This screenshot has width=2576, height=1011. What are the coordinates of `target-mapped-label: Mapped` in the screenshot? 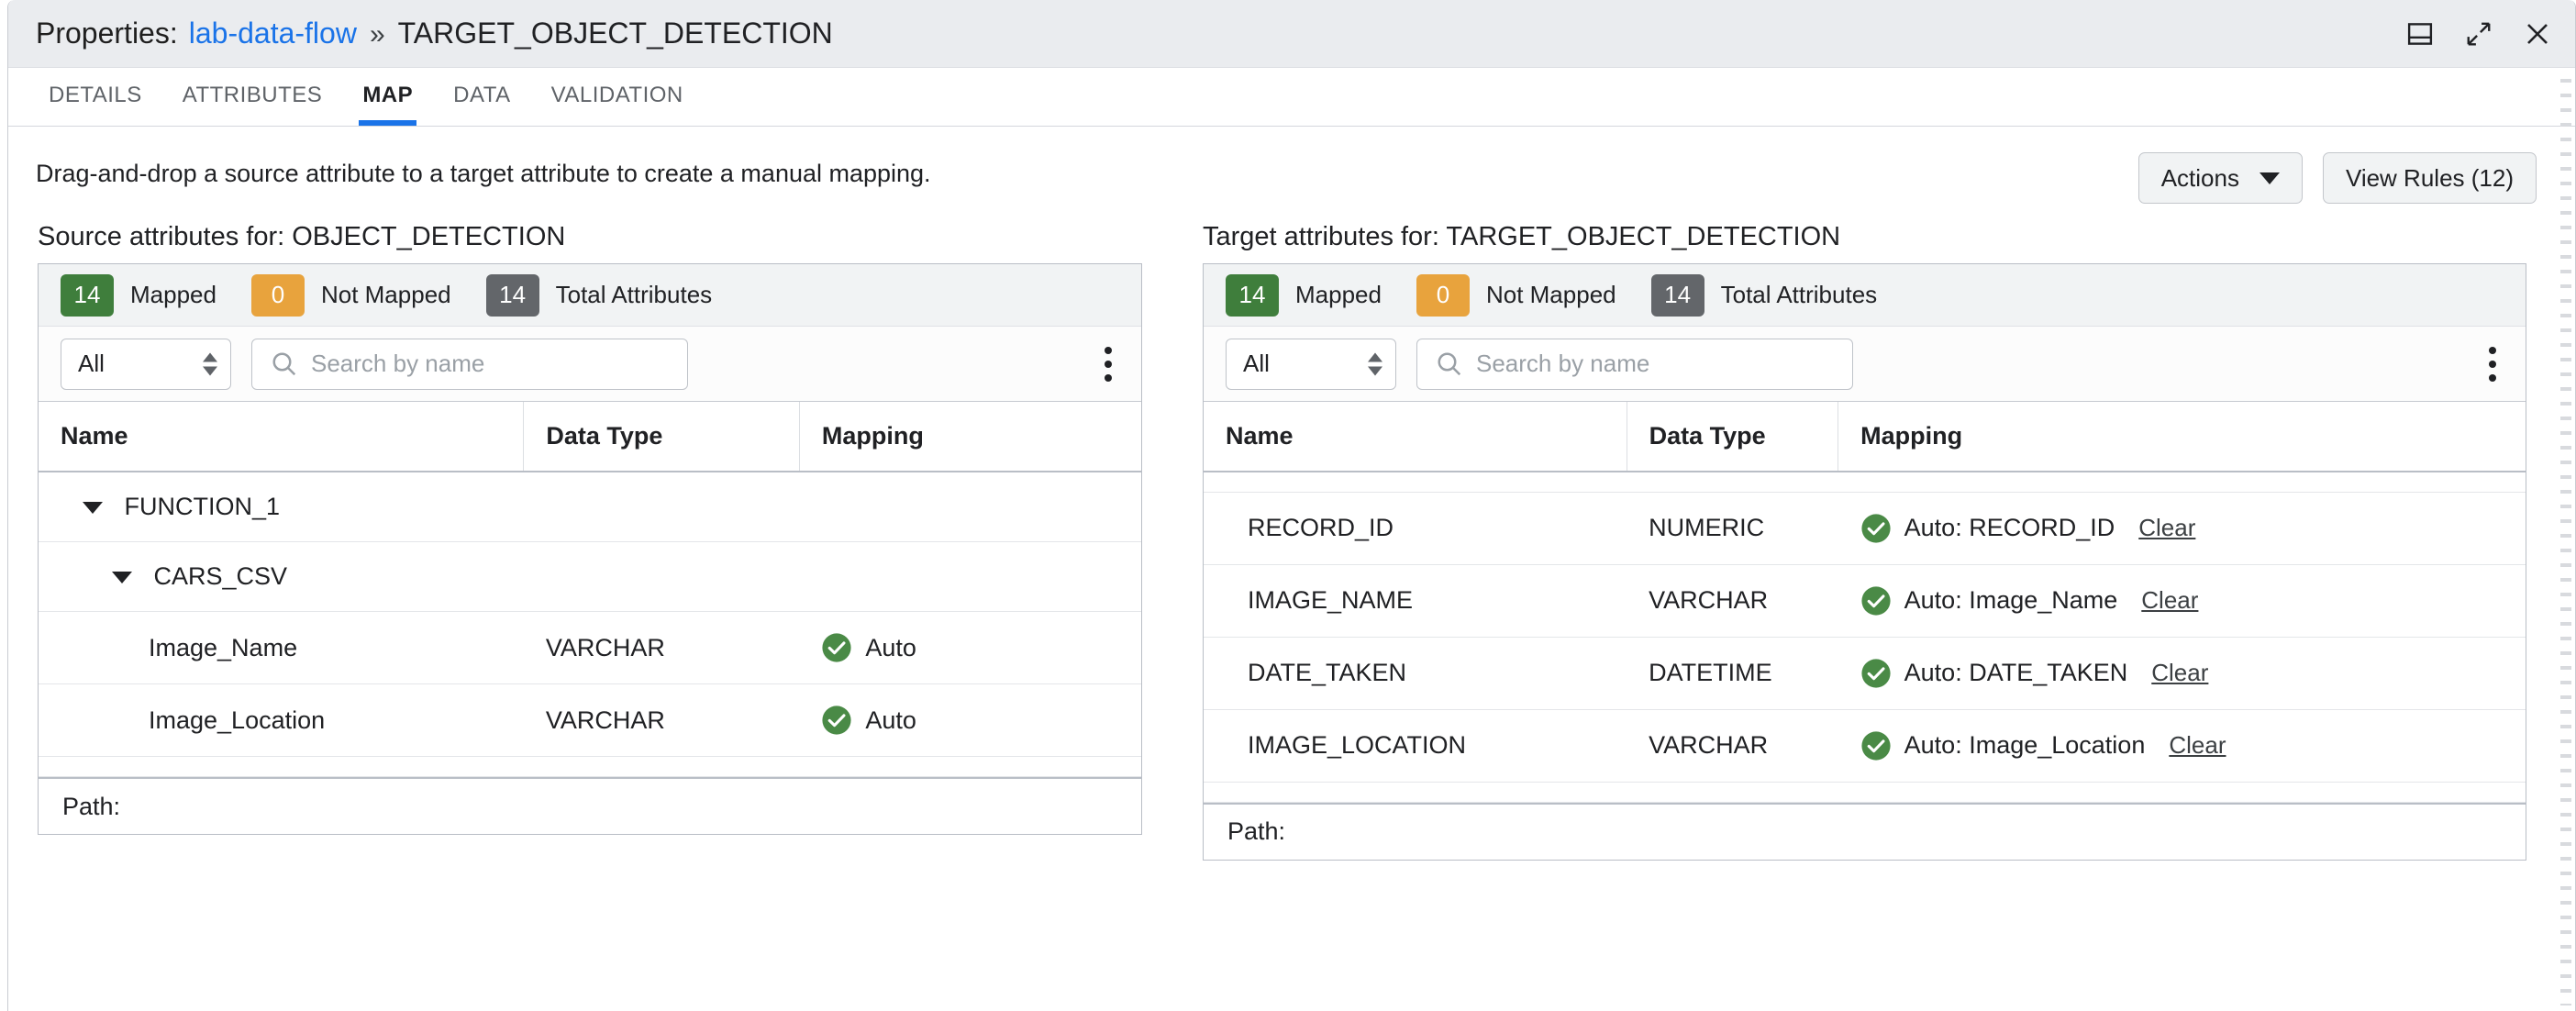 It's located at (1338, 294).